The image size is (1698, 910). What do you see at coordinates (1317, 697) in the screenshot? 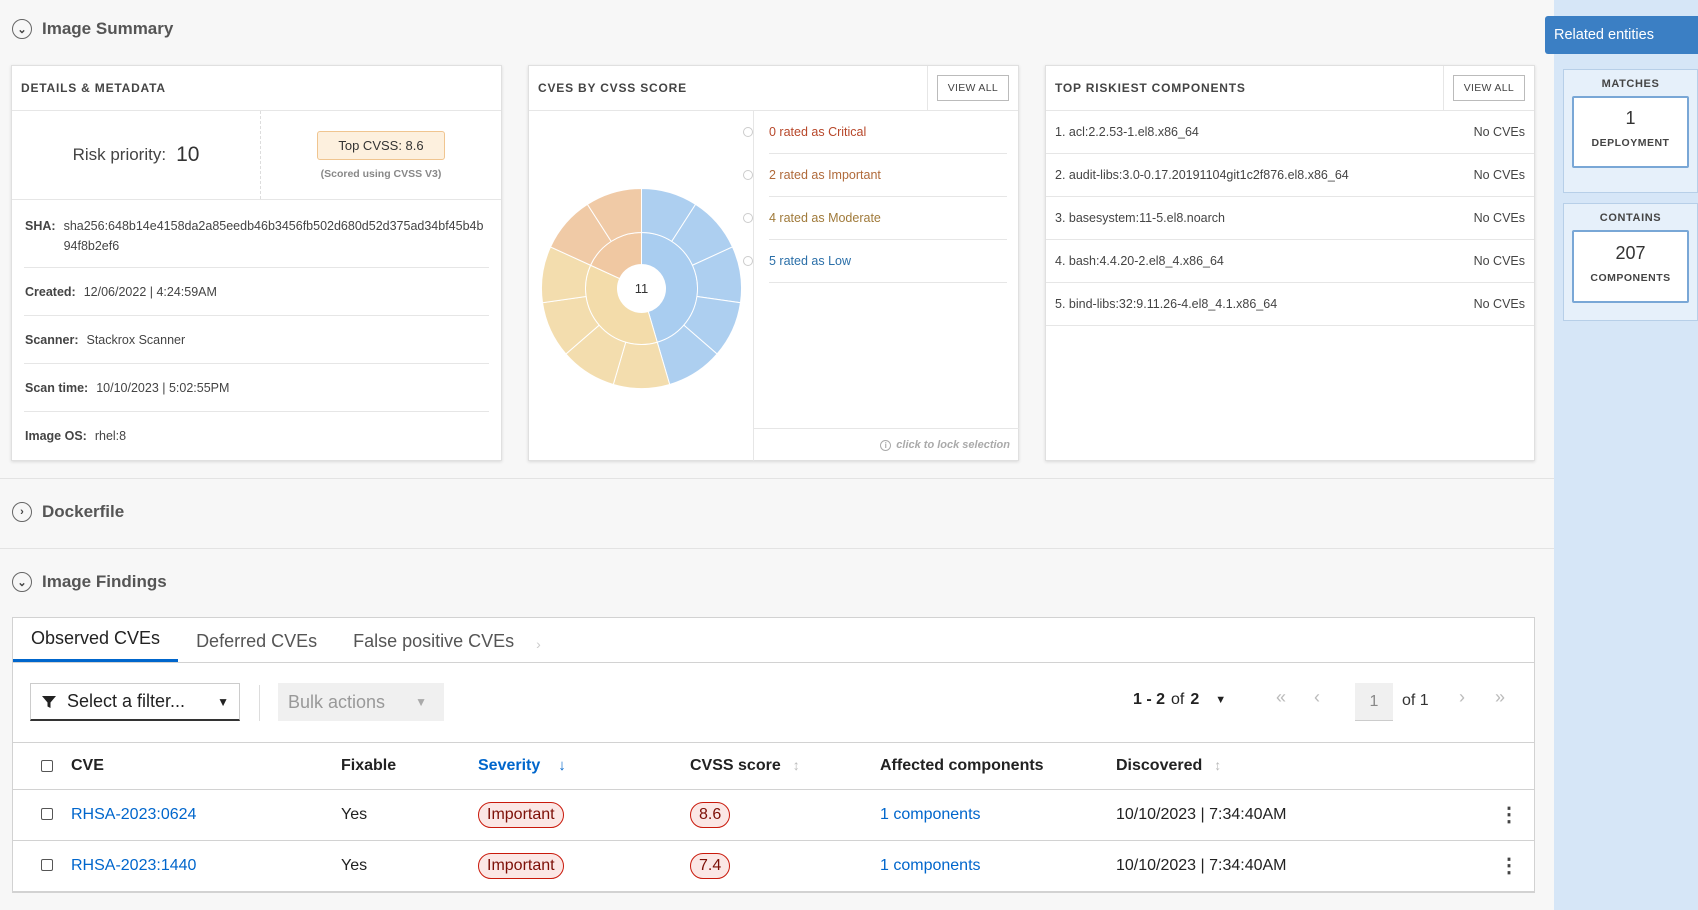
I see `previous-page-icon: ‹` at bounding box center [1317, 697].